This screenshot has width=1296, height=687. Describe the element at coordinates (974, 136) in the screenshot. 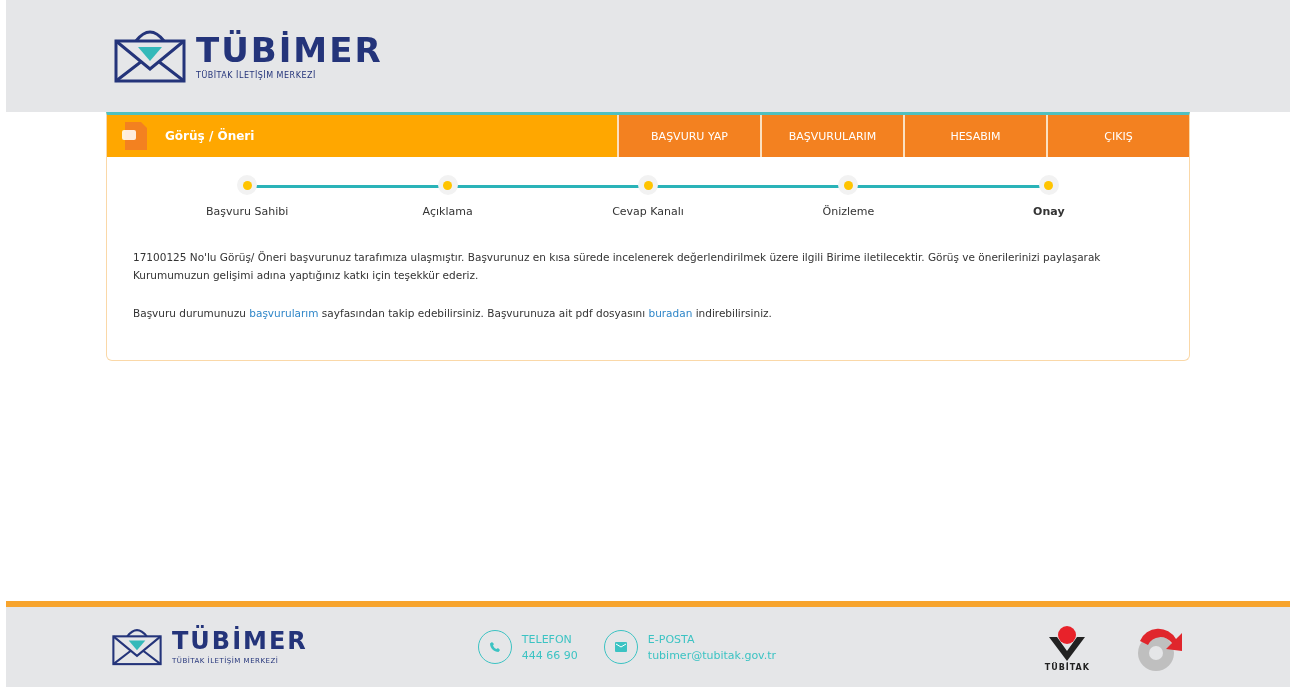

I see `nav-button: HESABIM` at that location.